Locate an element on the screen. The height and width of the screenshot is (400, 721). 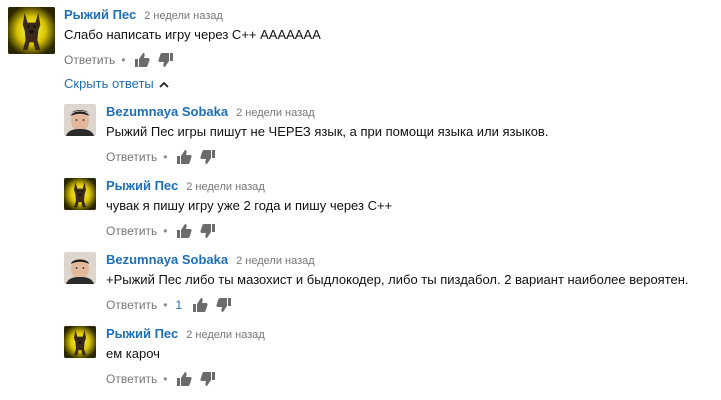
like-count: 1 is located at coordinates (179, 305).